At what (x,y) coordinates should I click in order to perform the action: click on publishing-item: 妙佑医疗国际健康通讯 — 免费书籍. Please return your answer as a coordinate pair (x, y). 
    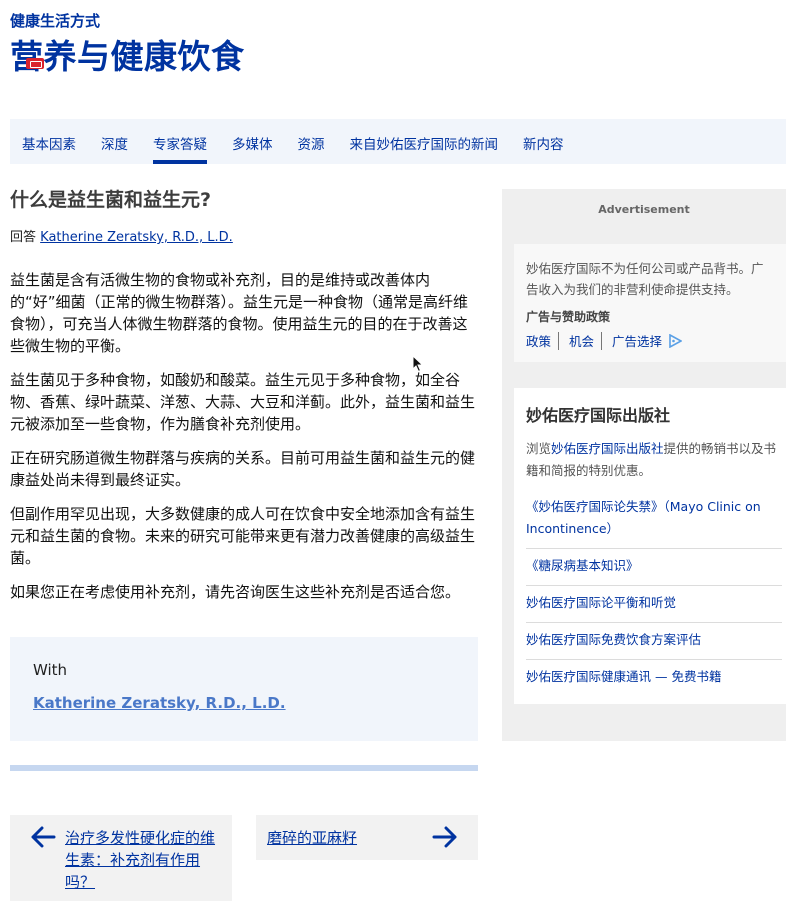
    Looking at the image, I should click on (654, 678).